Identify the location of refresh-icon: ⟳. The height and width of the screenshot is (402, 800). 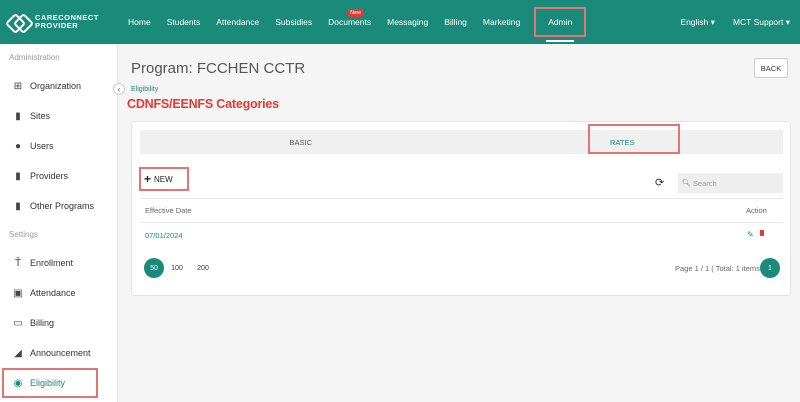
(659, 182).